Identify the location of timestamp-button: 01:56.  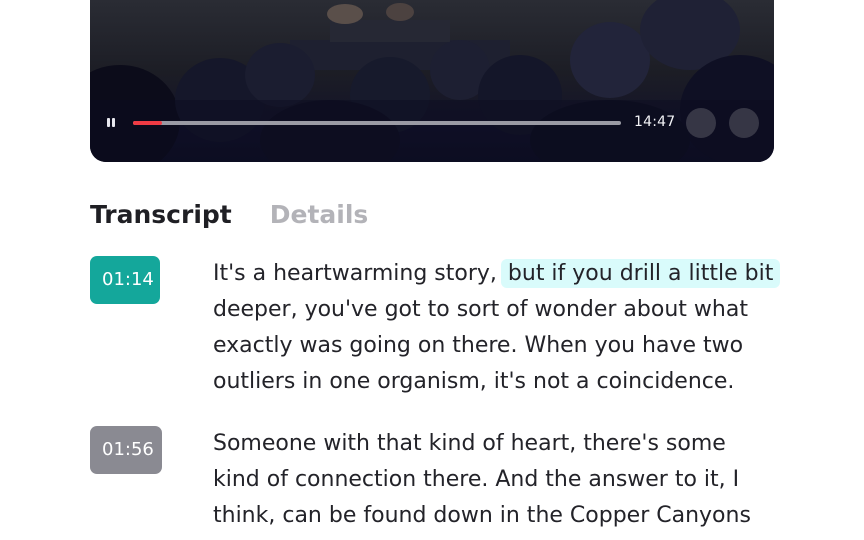
(126, 450).